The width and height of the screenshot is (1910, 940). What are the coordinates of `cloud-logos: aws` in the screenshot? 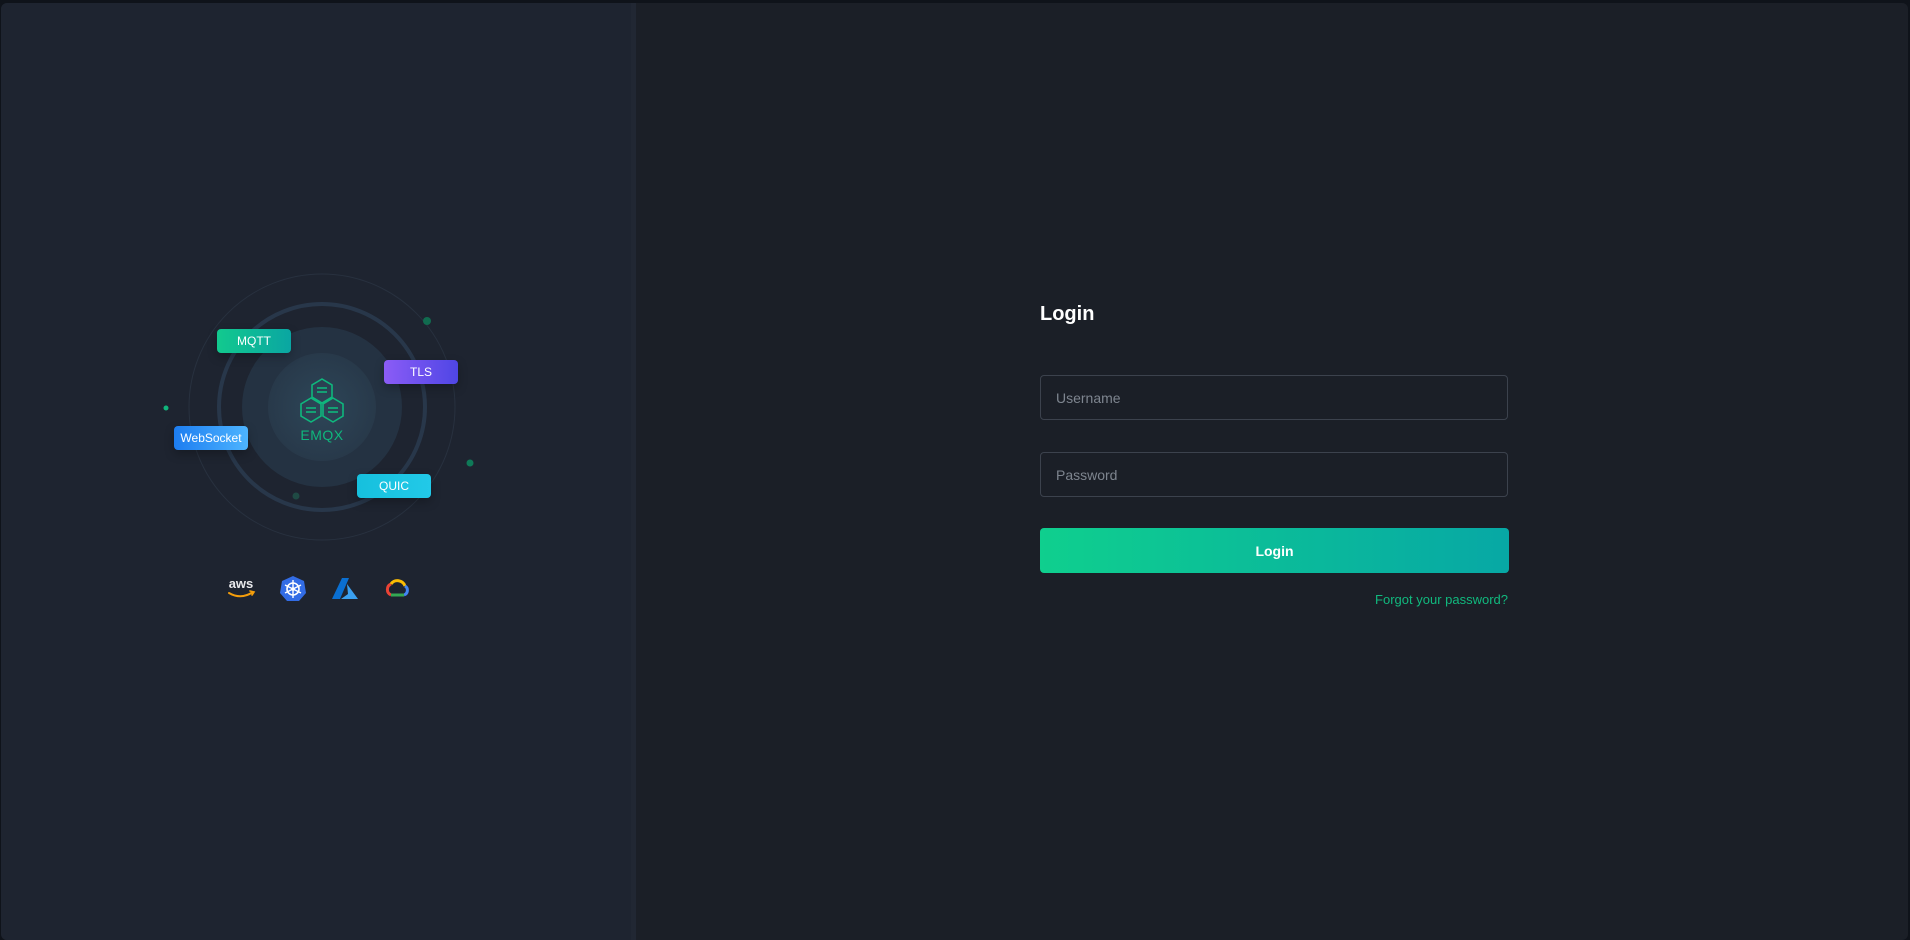 It's located at (319, 588).